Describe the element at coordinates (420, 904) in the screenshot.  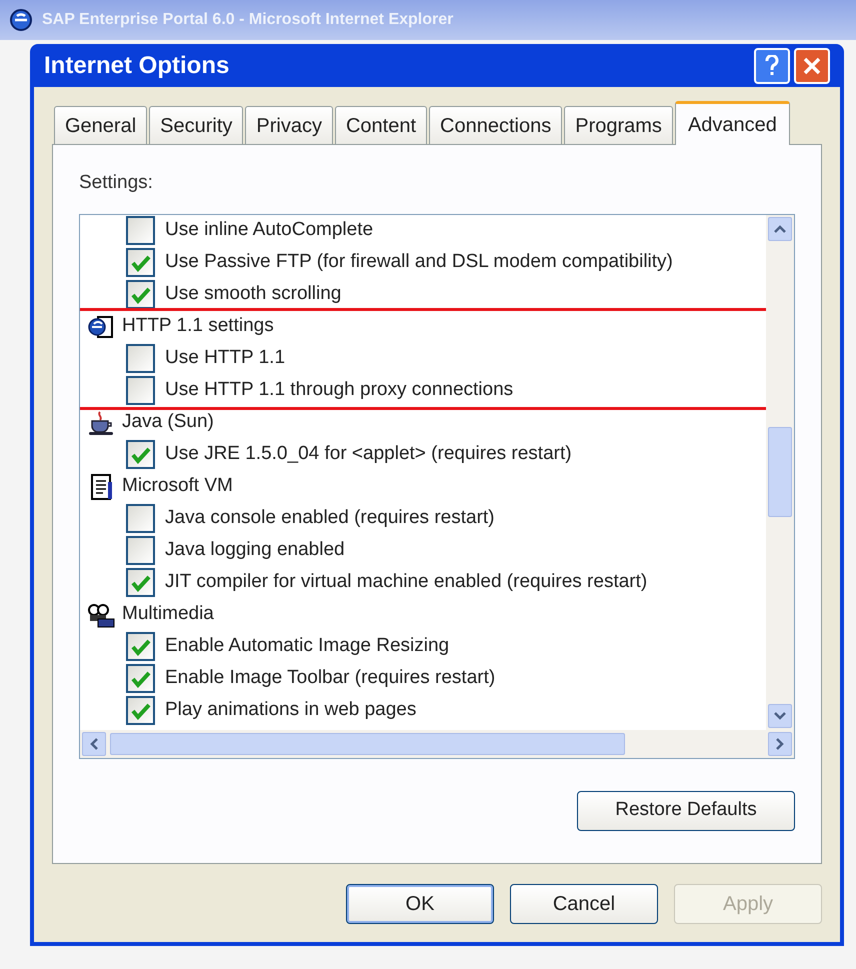
I see `dialog-button: OK` at that location.